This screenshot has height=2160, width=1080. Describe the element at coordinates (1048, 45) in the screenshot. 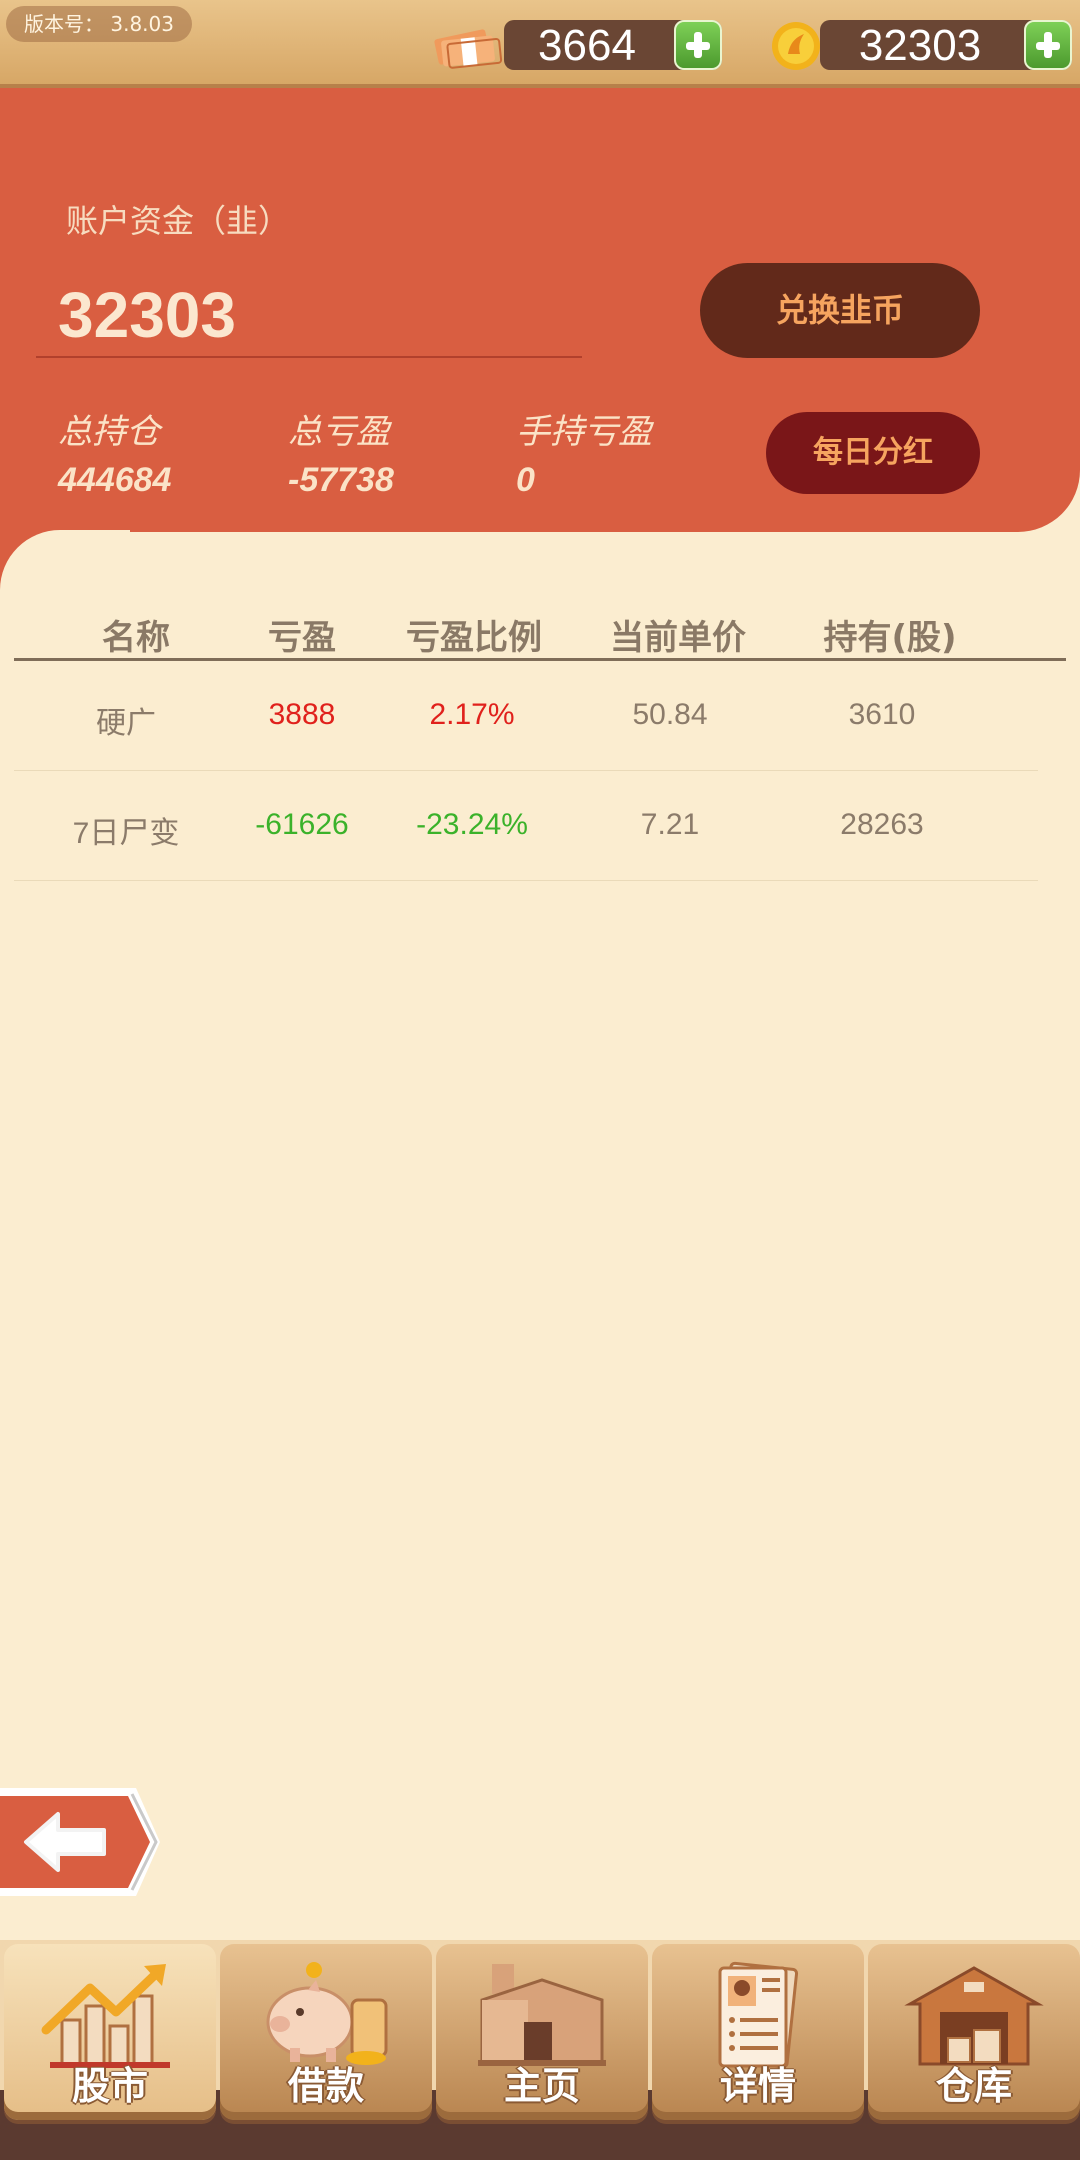

I see `add-coin-button` at that location.